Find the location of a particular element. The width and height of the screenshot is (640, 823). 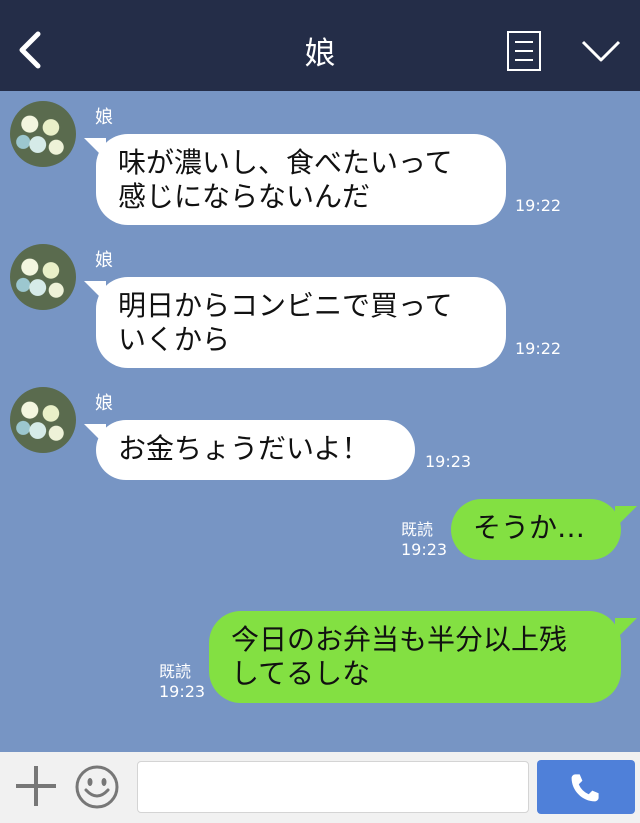

message-text: お金ちょうだいよ！ is located at coordinates (244, 448).